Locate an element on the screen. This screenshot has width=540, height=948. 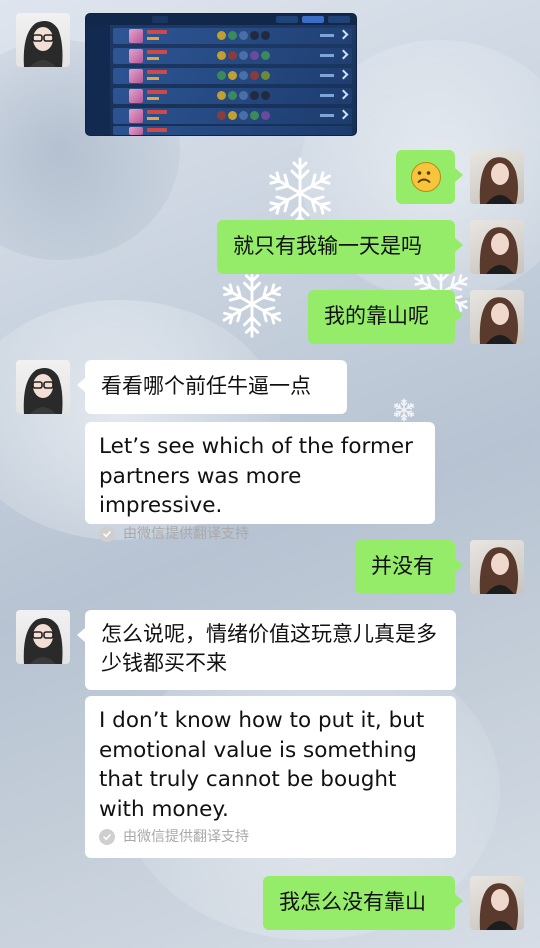
message-bubble-received: 怎么说呢，情绪价值这玩意儿真是多少钱都买不来 is located at coordinates (266, 650).